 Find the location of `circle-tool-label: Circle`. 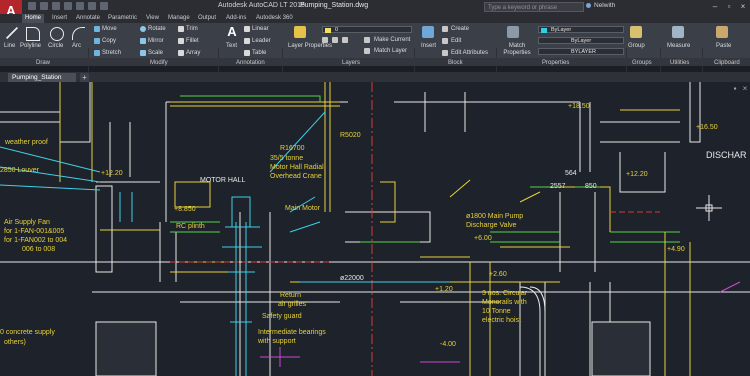

circle-tool-label: Circle is located at coordinates (55, 46).